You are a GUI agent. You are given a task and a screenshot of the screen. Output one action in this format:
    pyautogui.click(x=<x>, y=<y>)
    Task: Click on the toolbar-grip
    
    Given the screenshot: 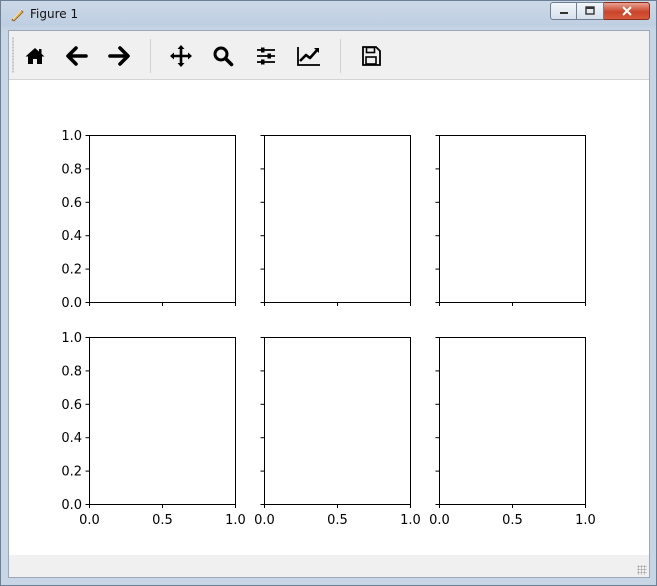 What is the action you would take?
    pyautogui.click(x=13, y=55)
    